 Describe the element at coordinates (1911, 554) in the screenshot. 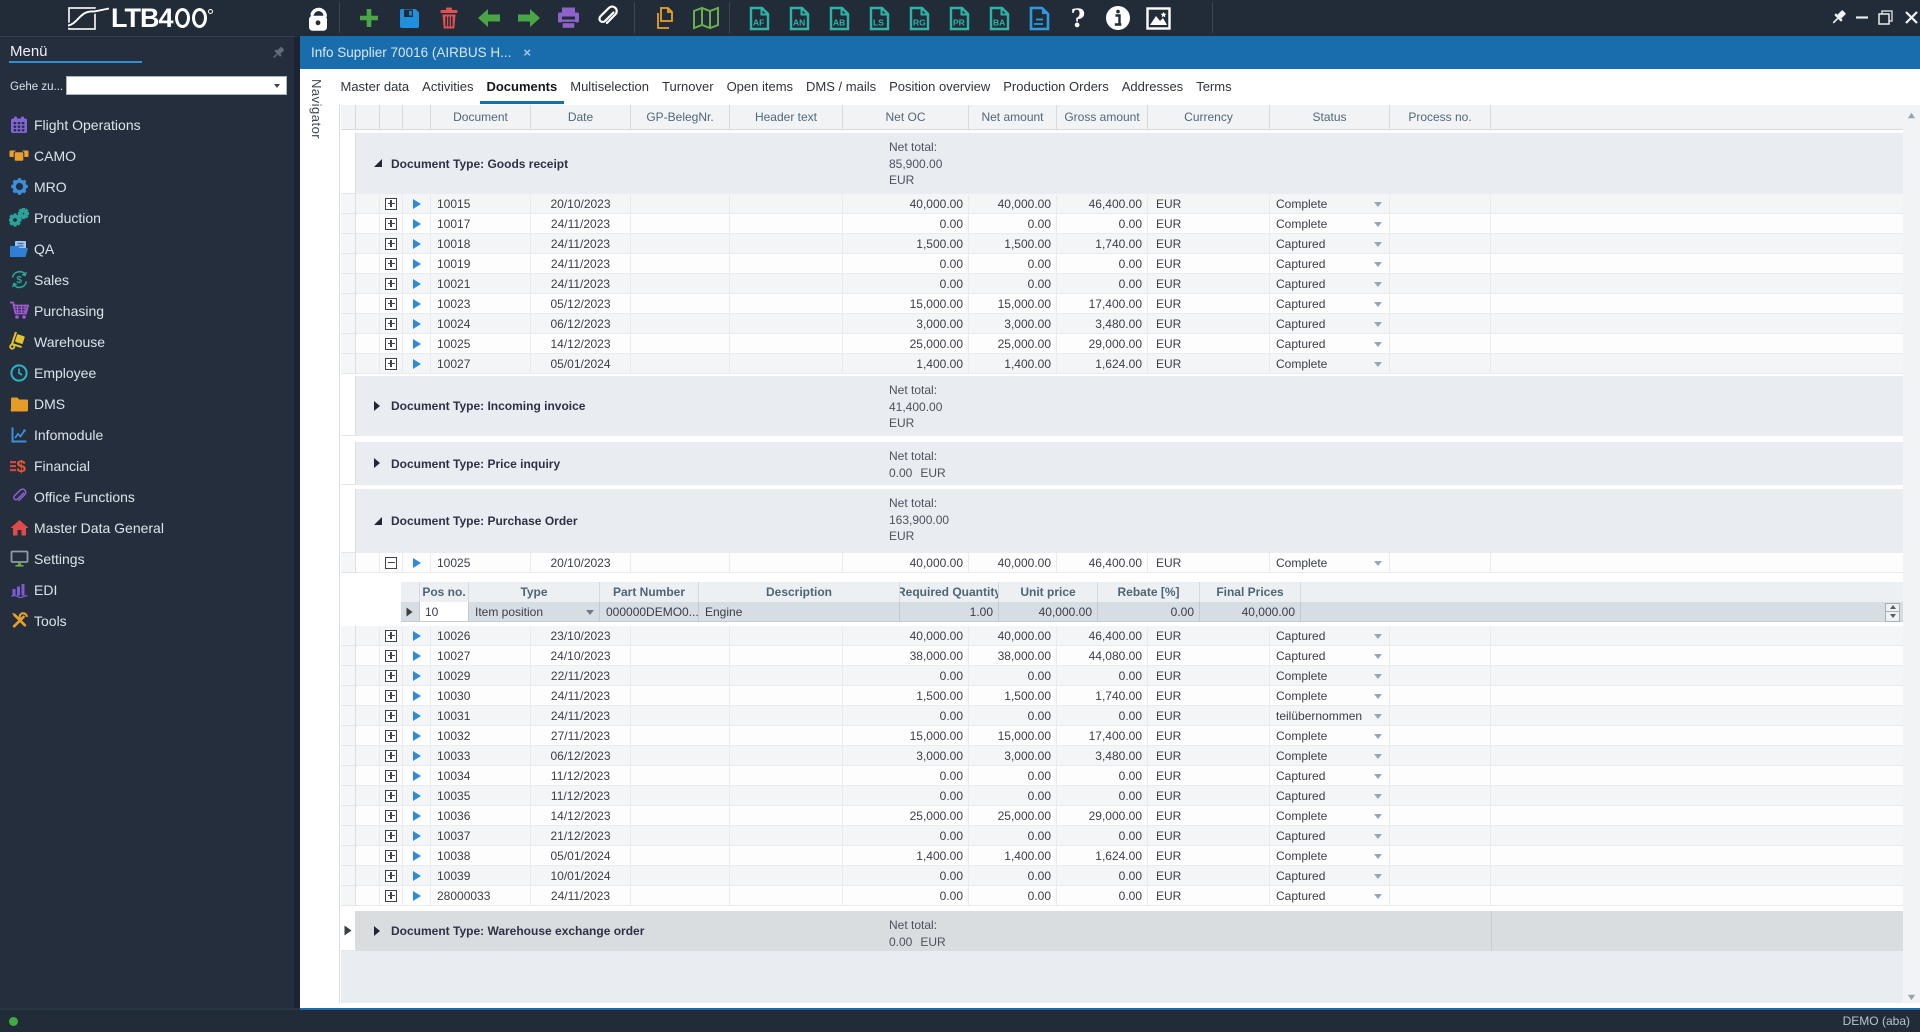

I see `vertical-scrollbar` at that location.